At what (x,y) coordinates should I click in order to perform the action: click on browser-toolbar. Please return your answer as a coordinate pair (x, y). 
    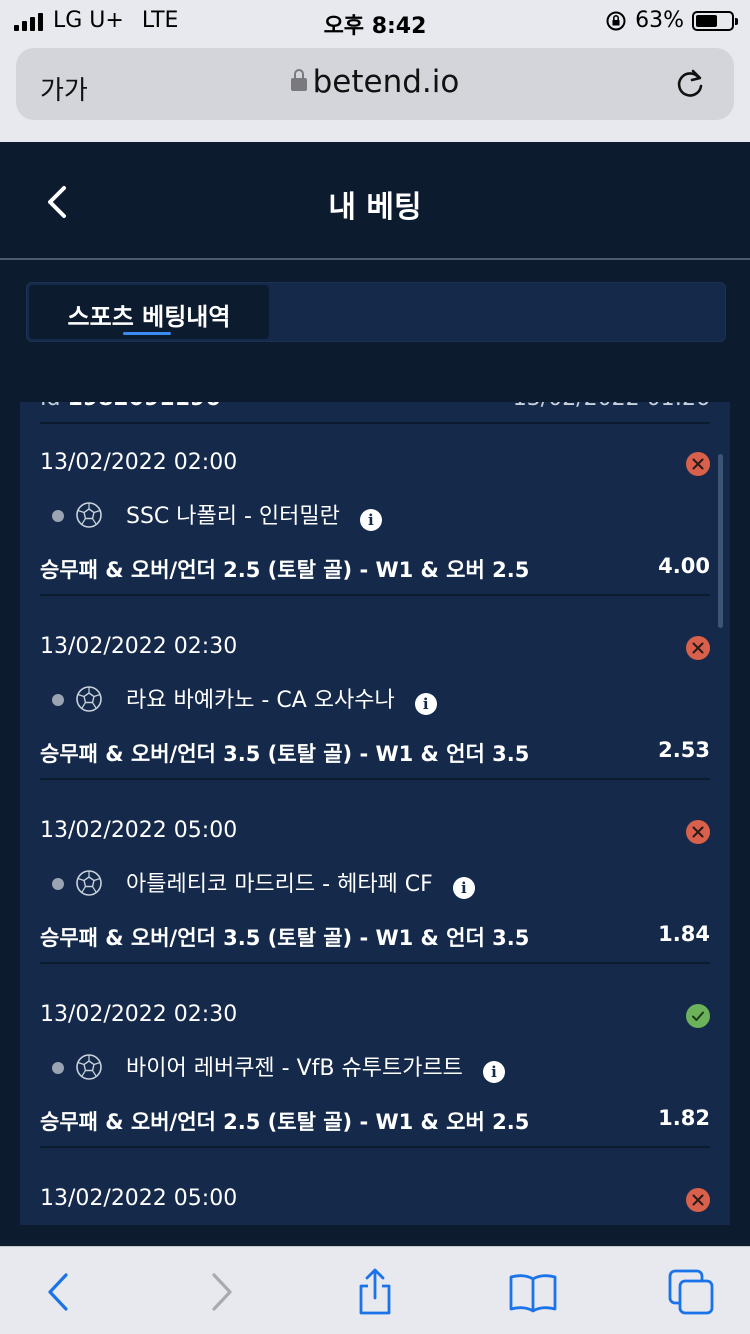
    Looking at the image, I should click on (375, 1290).